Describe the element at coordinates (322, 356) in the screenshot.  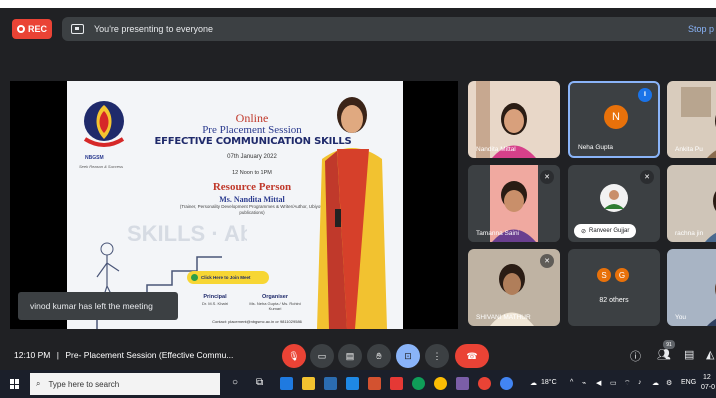
I see `camera-toggle-button: ▭` at that location.